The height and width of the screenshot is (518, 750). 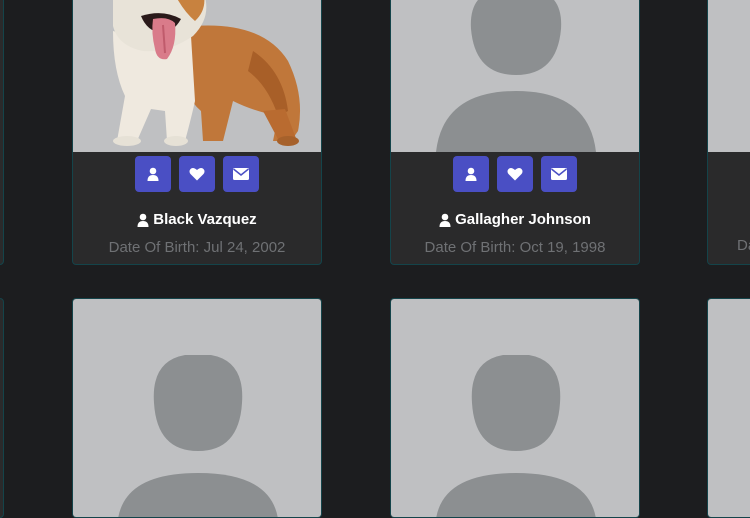 What do you see at coordinates (728, 408) in the screenshot?
I see `partial-card-right-bottom` at bounding box center [728, 408].